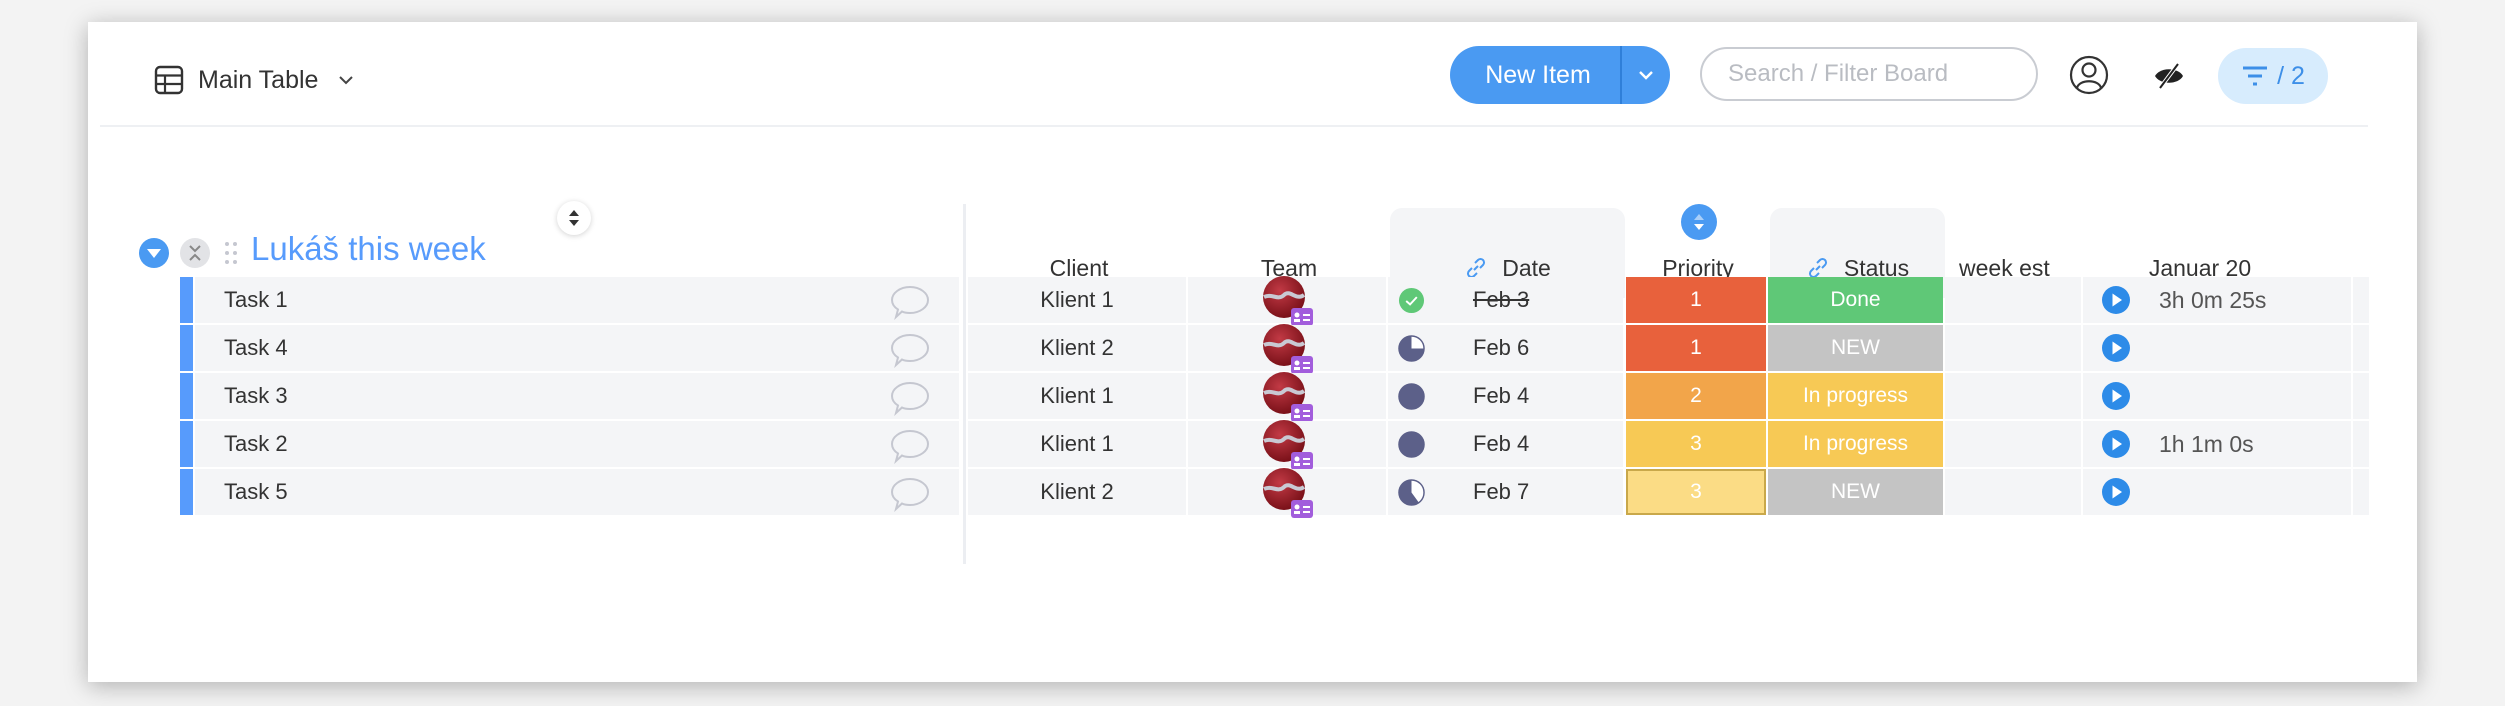  I want to click on date-cell: Feb 6, so click(1505, 348).